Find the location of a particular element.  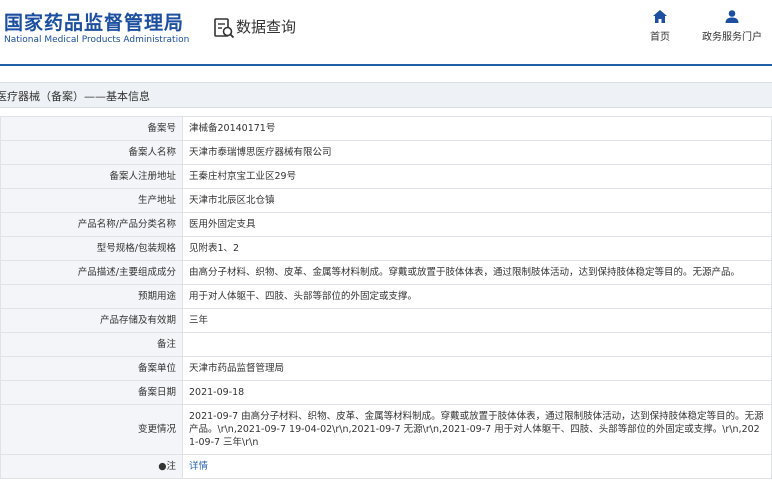

row-label: 备案日期 is located at coordinates (91, 392).